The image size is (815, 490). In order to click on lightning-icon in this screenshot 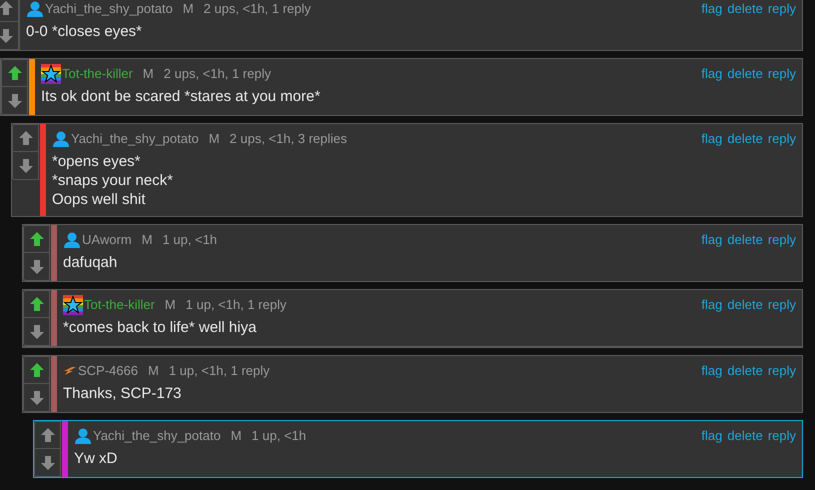, I will do `click(70, 371)`.